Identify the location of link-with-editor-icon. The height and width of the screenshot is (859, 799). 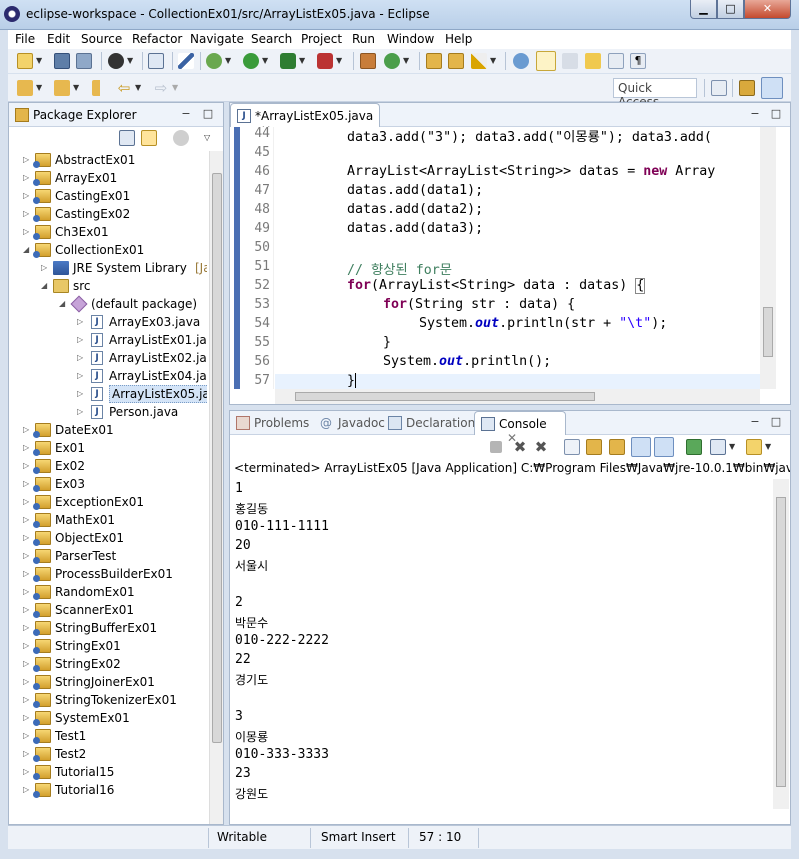
(149, 138).